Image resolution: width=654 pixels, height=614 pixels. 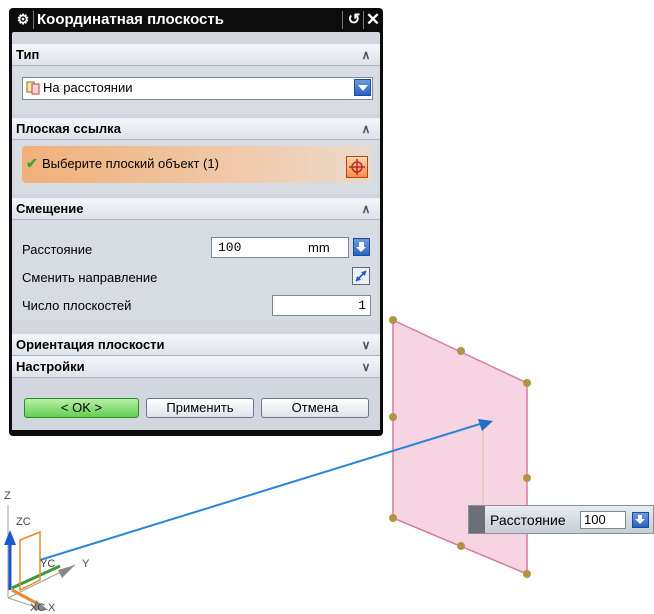 What do you see at coordinates (32, 163) in the screenshot?
I see `checkmark-icon: ✔` at bounding box center [32, 163].